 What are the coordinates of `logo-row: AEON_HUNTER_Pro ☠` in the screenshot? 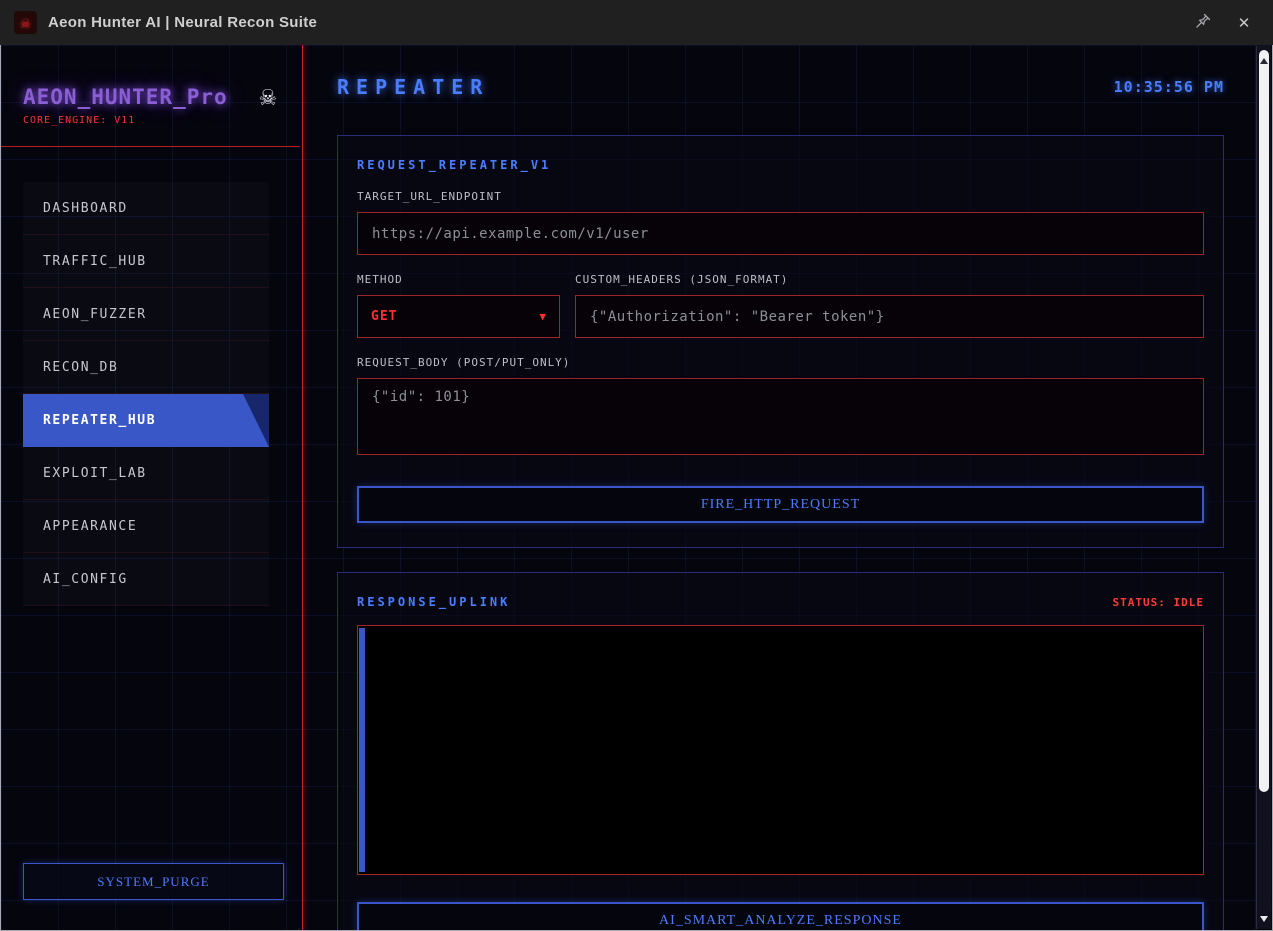 It's located at (150, 96).